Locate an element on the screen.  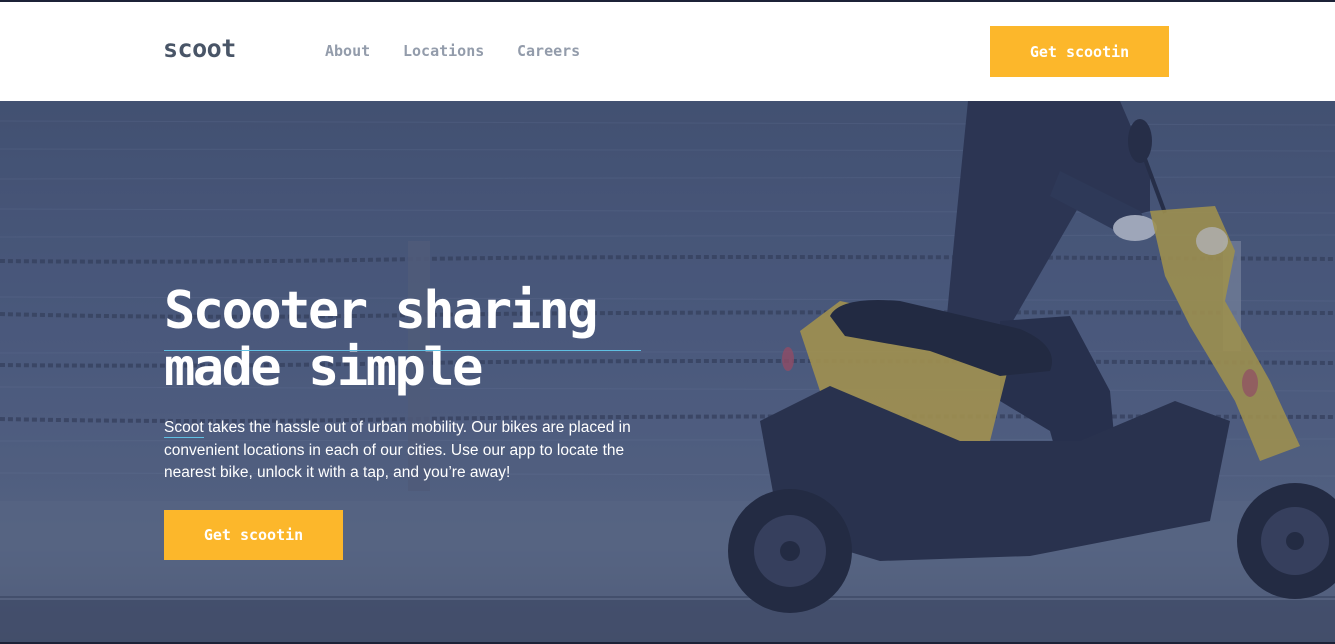
hero-title: Scooter sharing made simple is located at coordinates (381, 339).